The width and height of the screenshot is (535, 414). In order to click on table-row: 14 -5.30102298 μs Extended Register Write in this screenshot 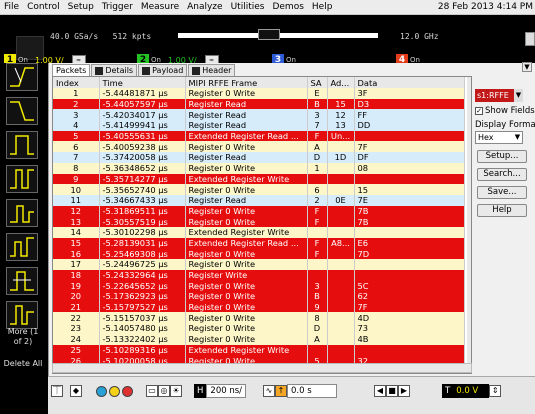, I will do `click(259, 232)`.